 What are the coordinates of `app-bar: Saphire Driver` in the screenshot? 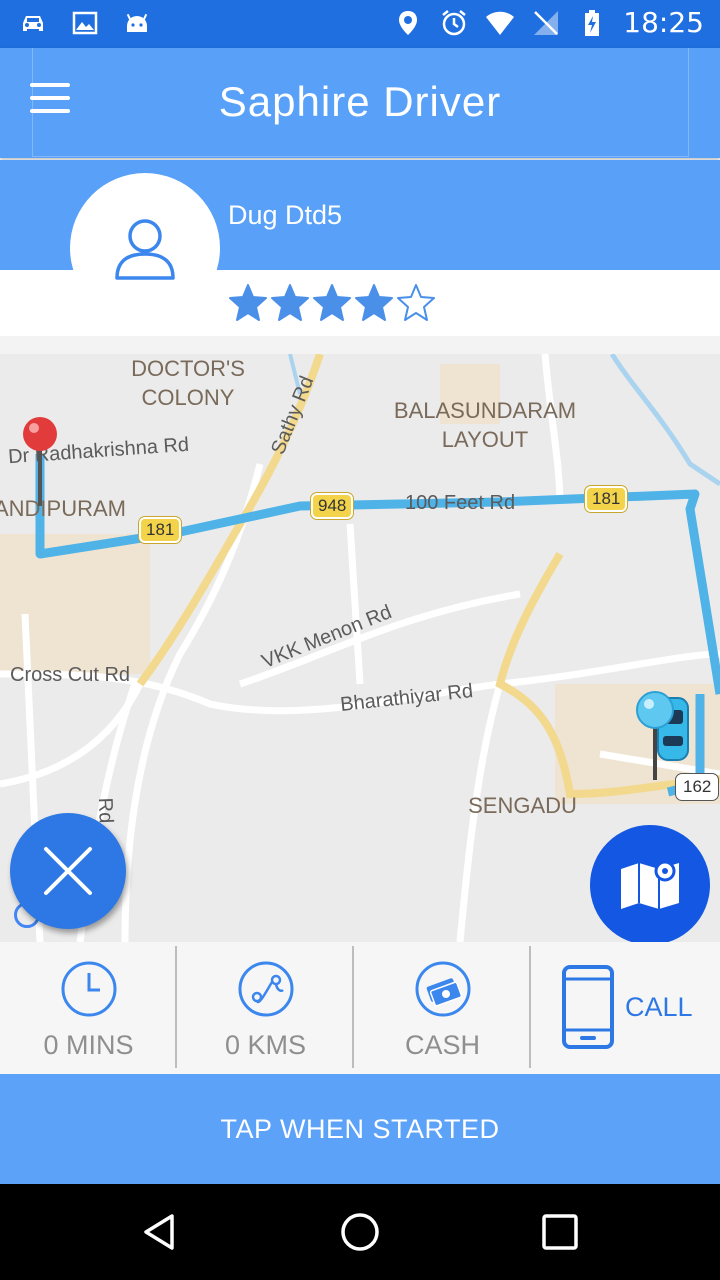 It's located at (360, 103).